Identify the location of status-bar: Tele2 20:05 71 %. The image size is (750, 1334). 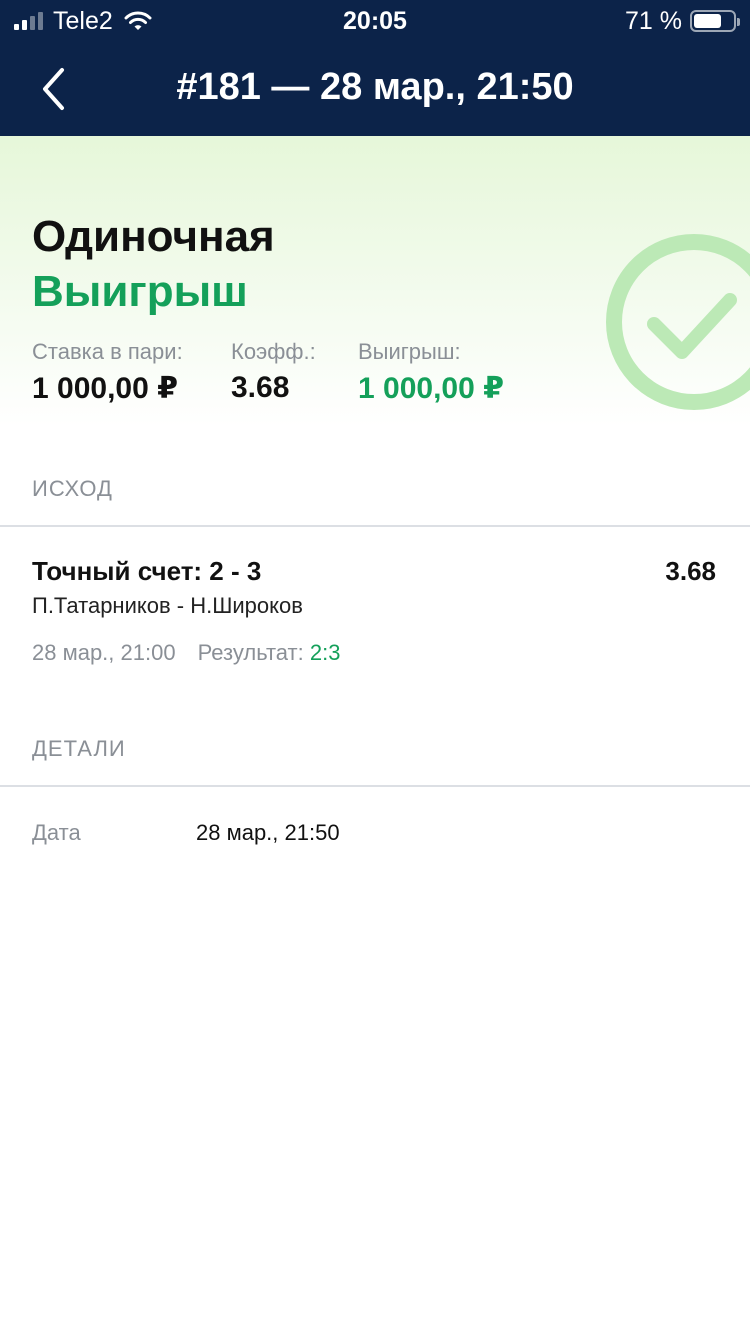
(375, 21).